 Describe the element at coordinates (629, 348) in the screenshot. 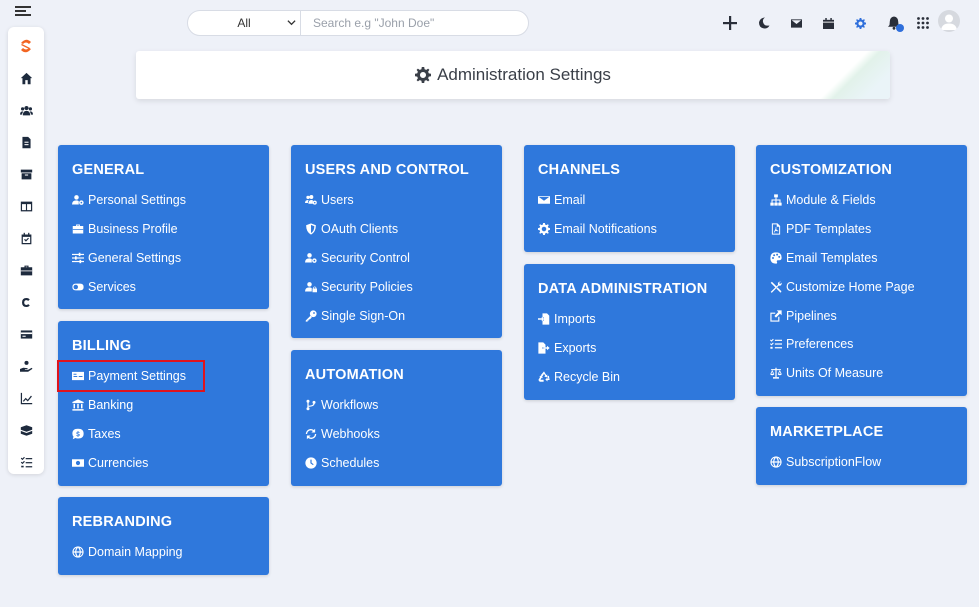

I see `link-exports: Exports` at that location.